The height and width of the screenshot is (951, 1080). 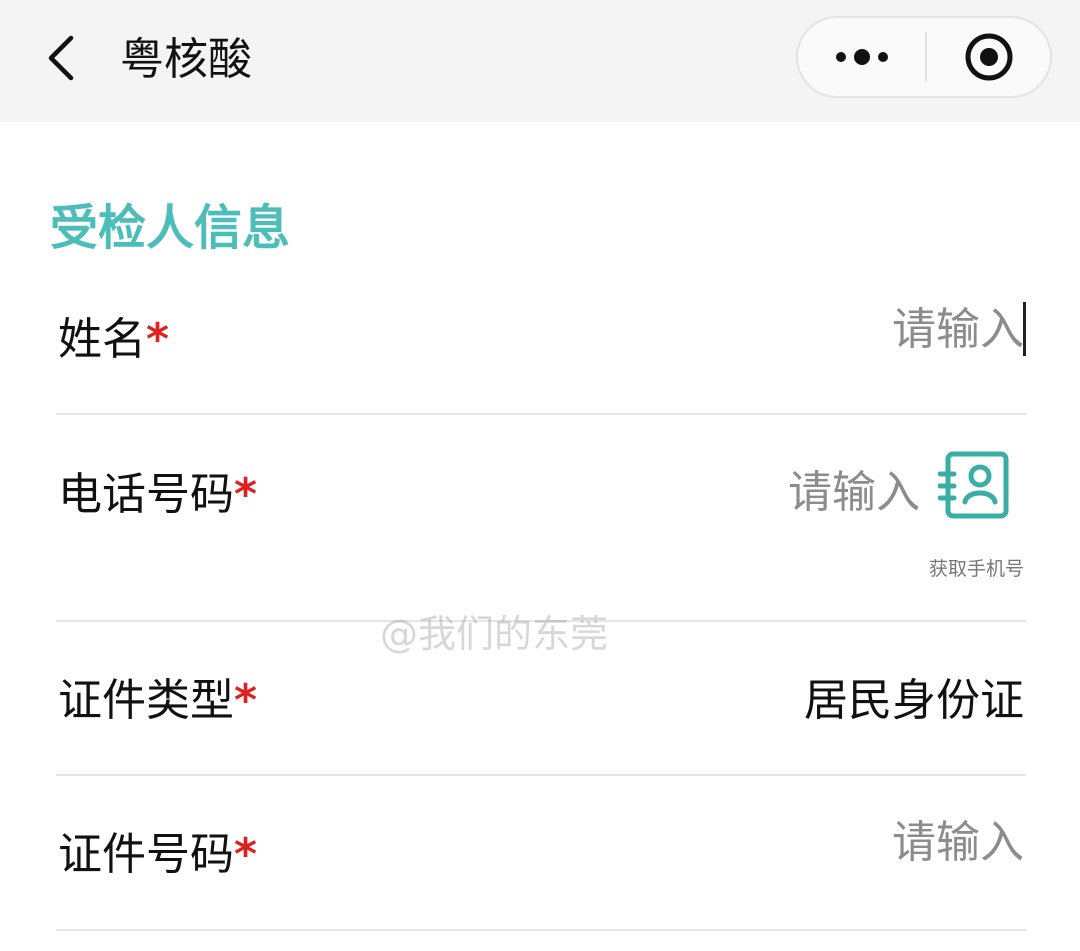 What do you see at coordinates (540, 61) in the screenshot?
I see `navbar: 粤核酸` at bounding box center [540, 61].